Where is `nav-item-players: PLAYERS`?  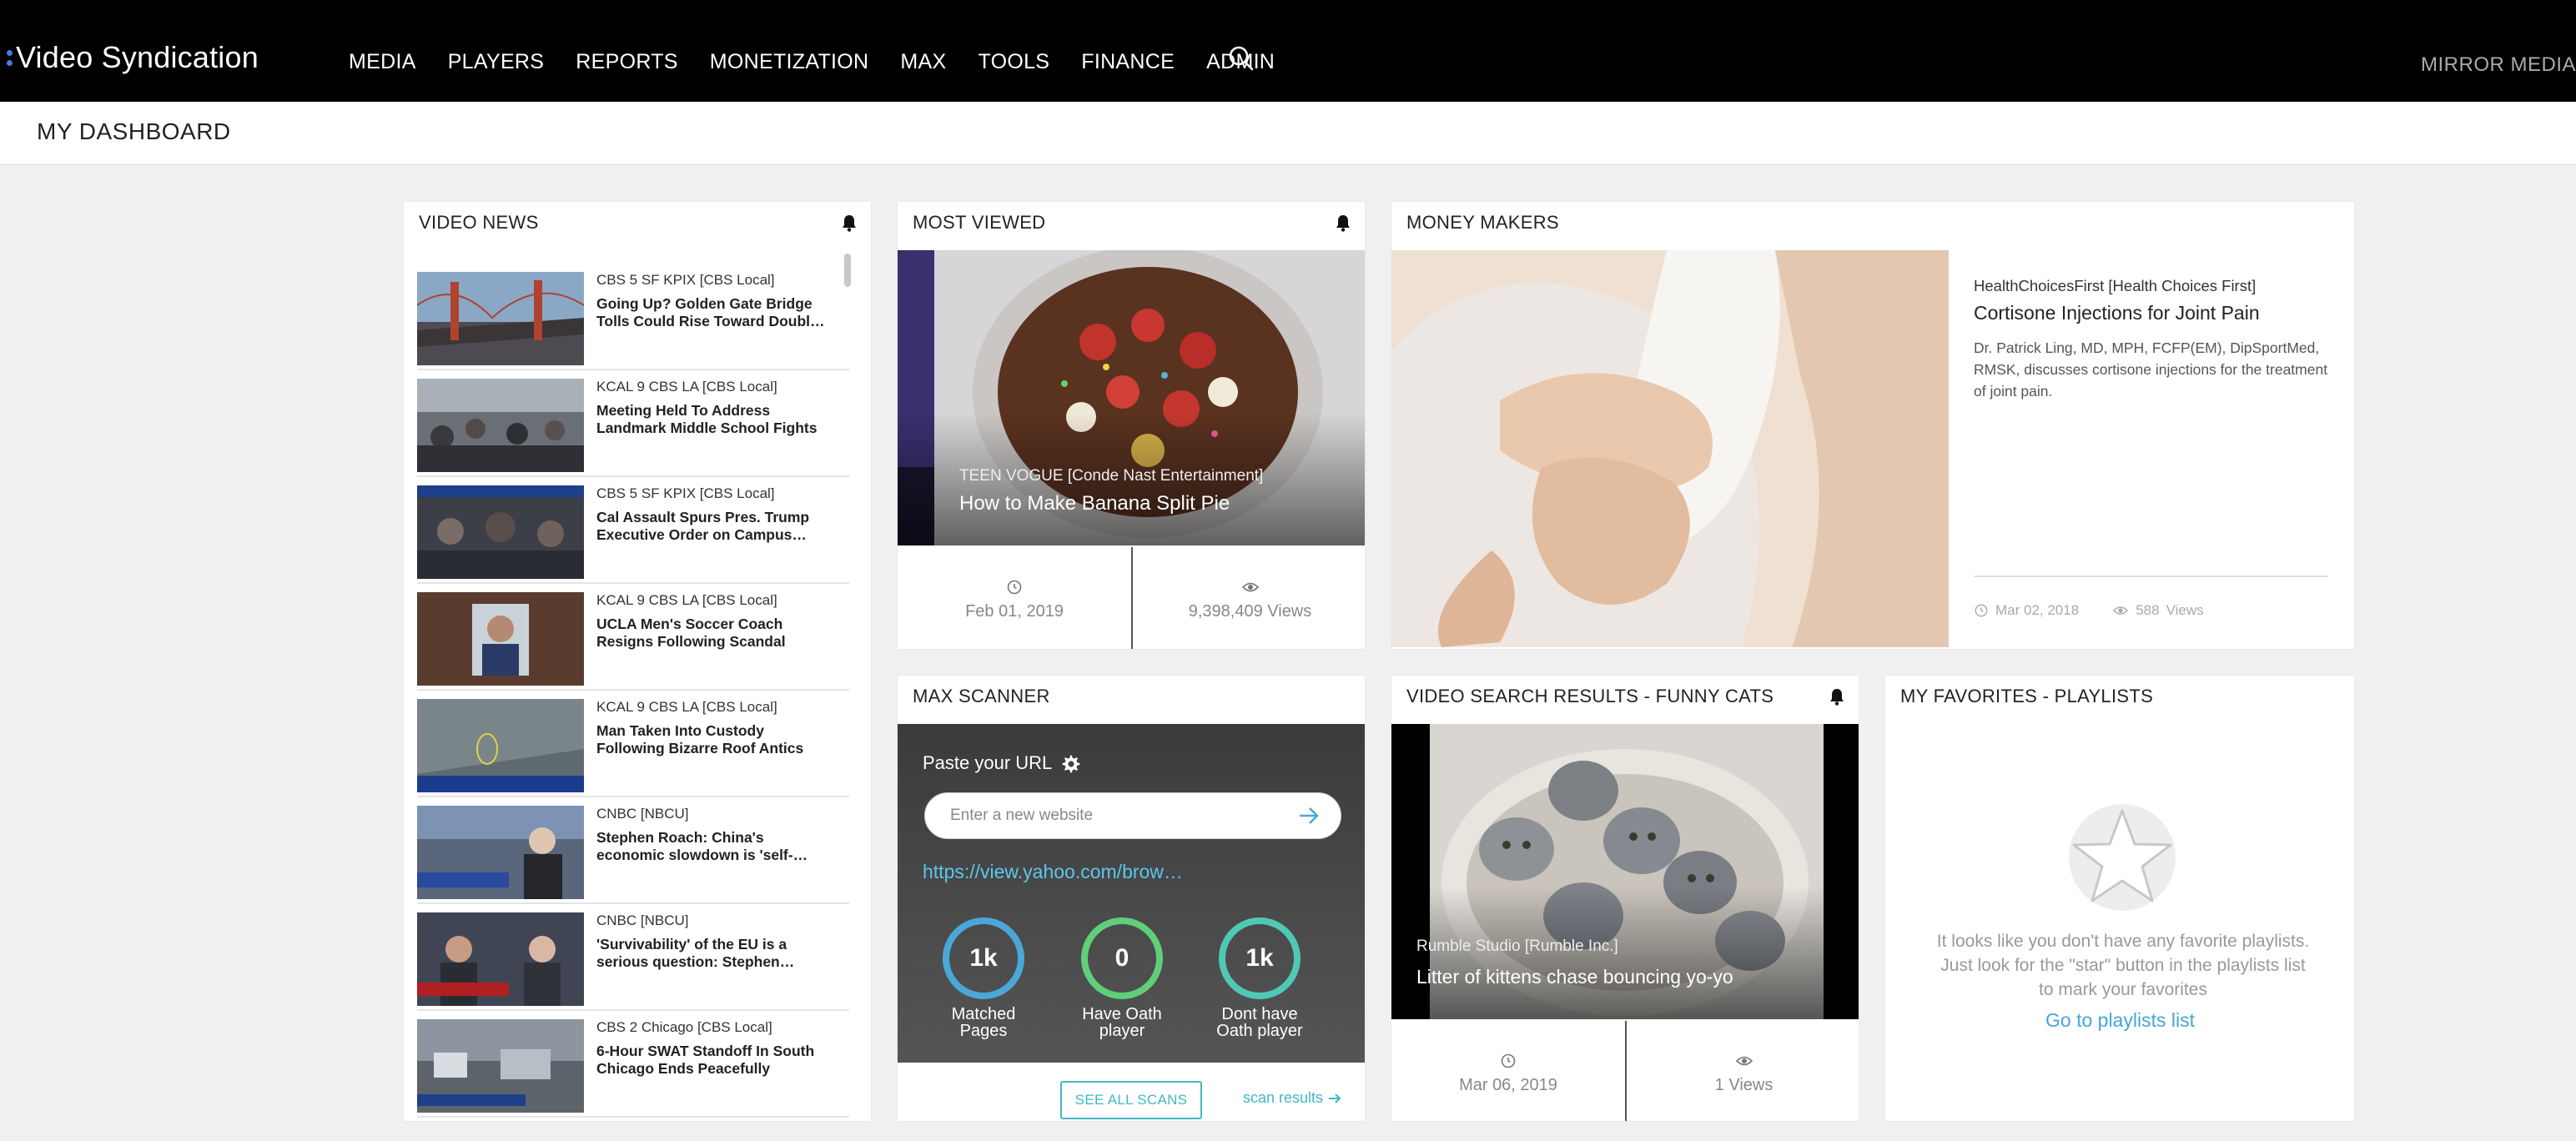 nav-item-players: PLAYERS is located at coordinates (496, 62).